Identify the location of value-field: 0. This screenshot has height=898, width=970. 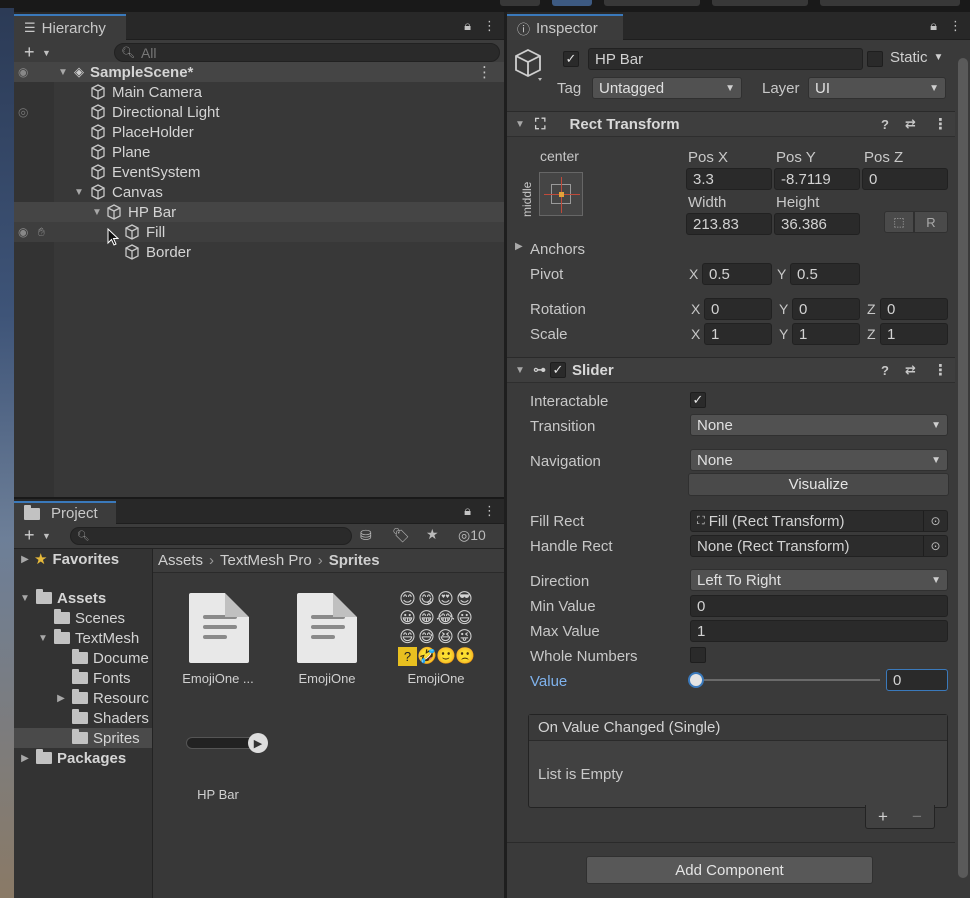
(917, 680).